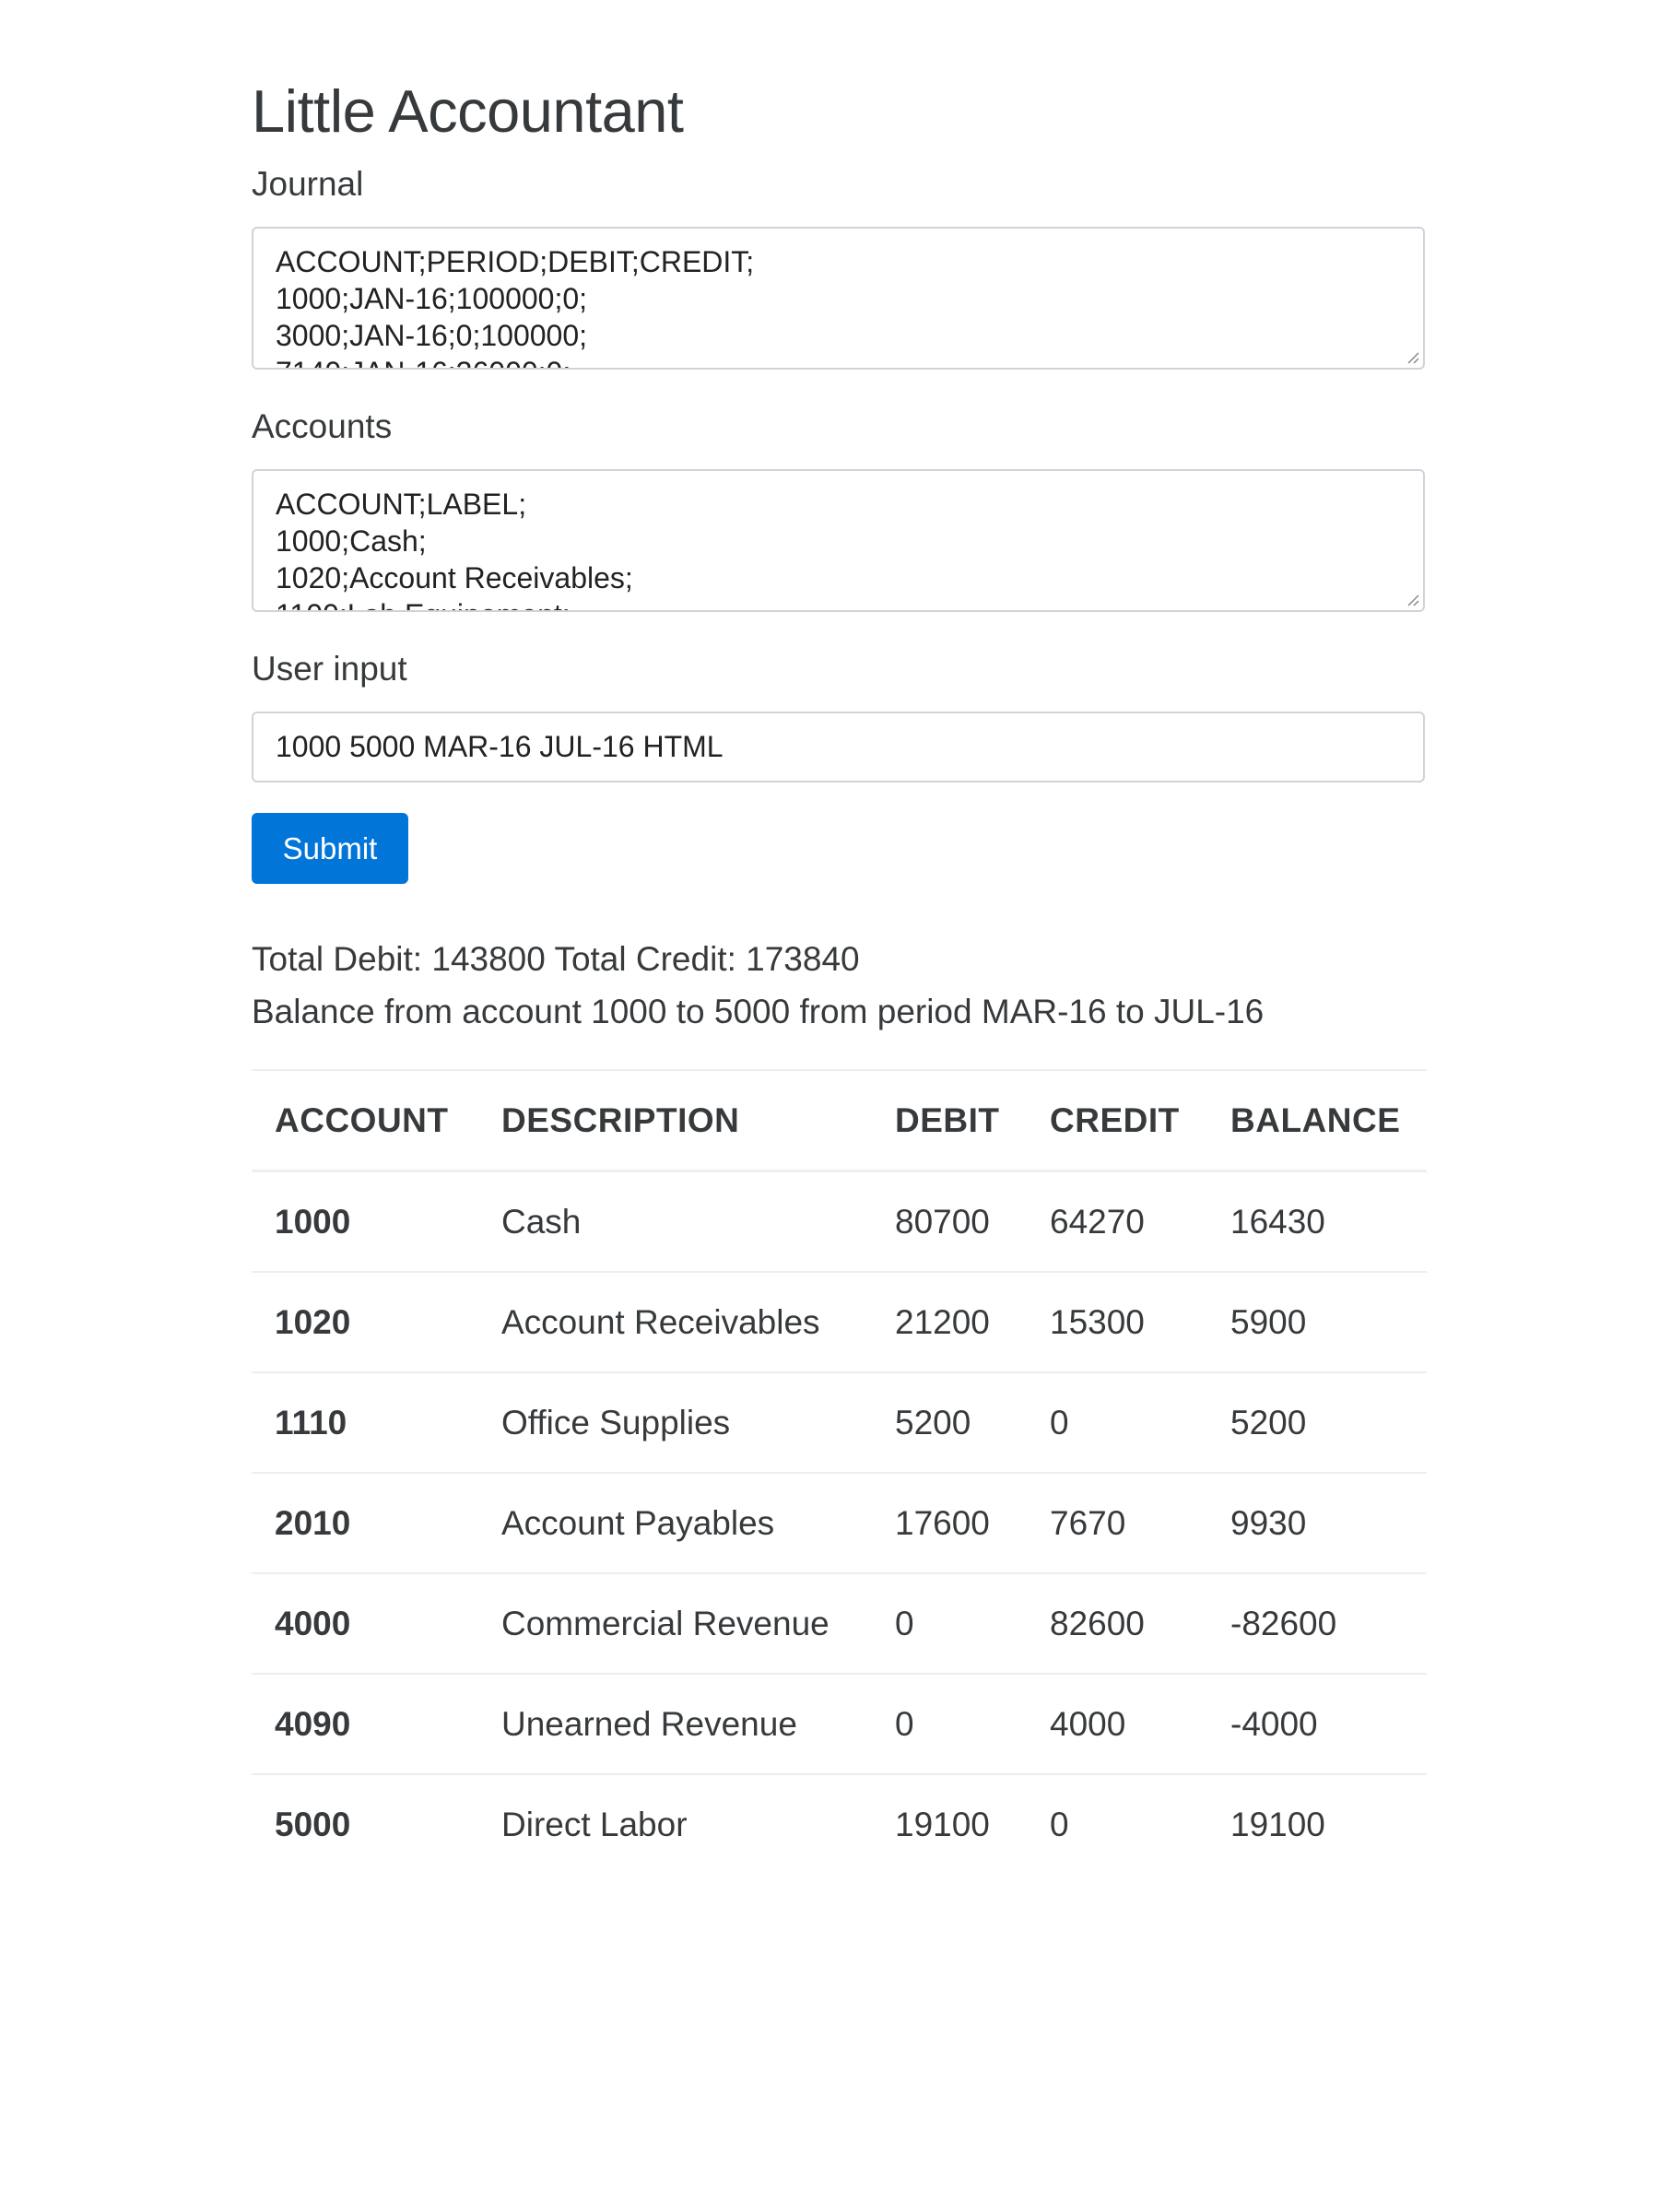  What do you see at coordinates (515, 261) in the screenshot?
I see `journal-line: ACCOUNT;PERIOD;DEBIT;CREDIT;` at bounding box center [515, 261].